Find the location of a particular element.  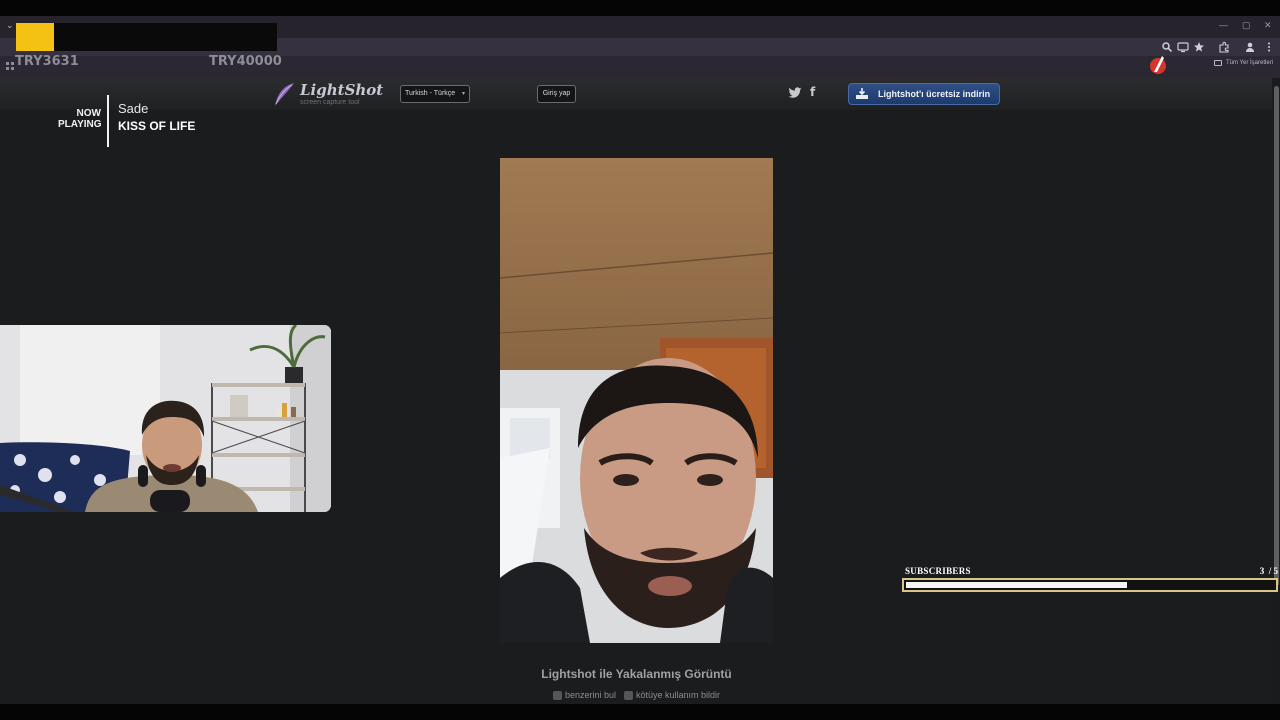

all-bookmarks-folder: Tüm Yer İşaretleri is located at coordinates (1243, 63).